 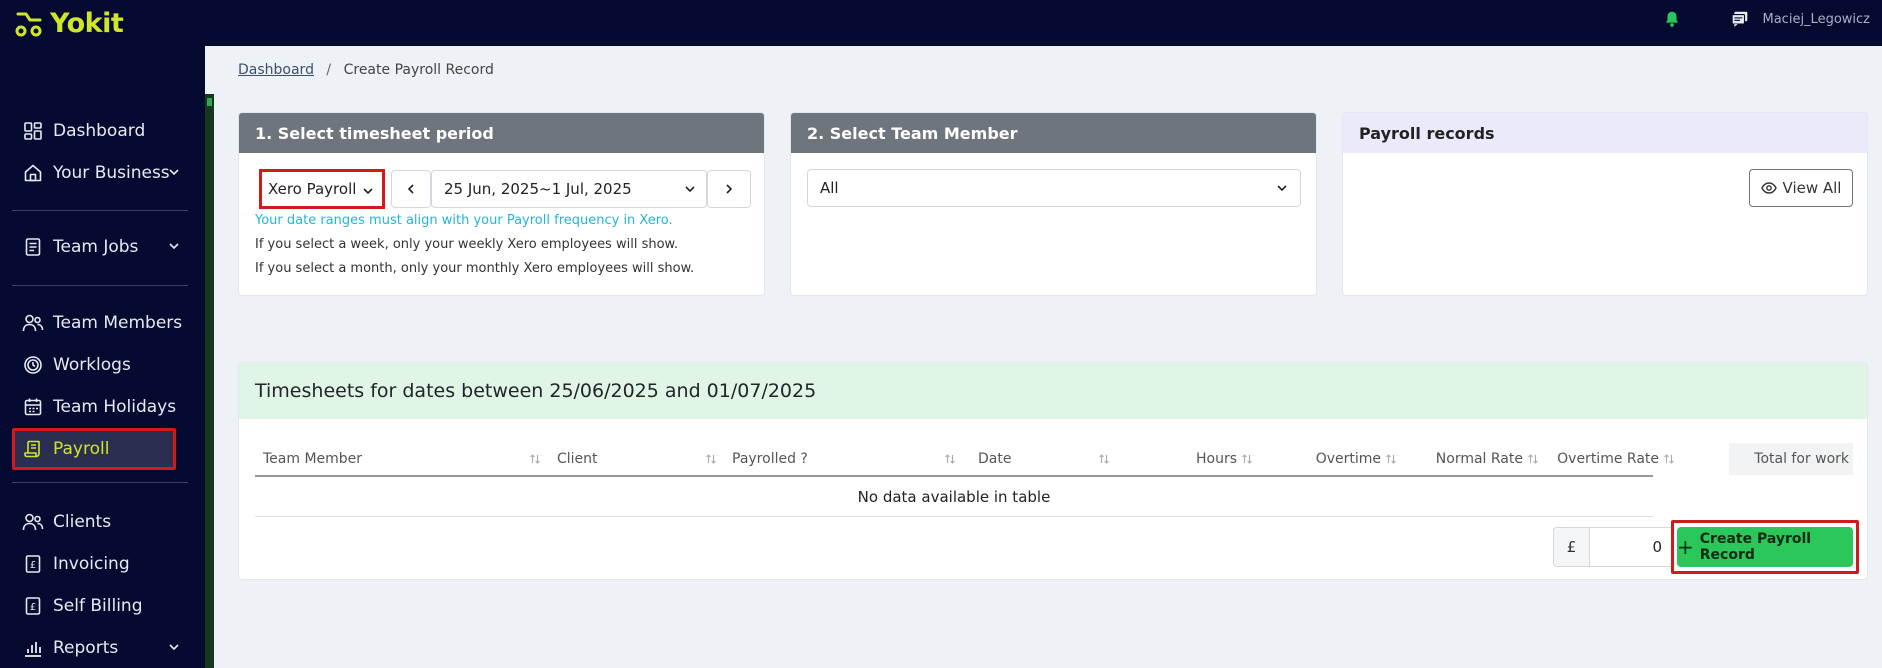 What do you see at coordinates (82, 522) in the screenshot?
I see `sidebar-item-label: Clients` at bounding box center [82, 522].